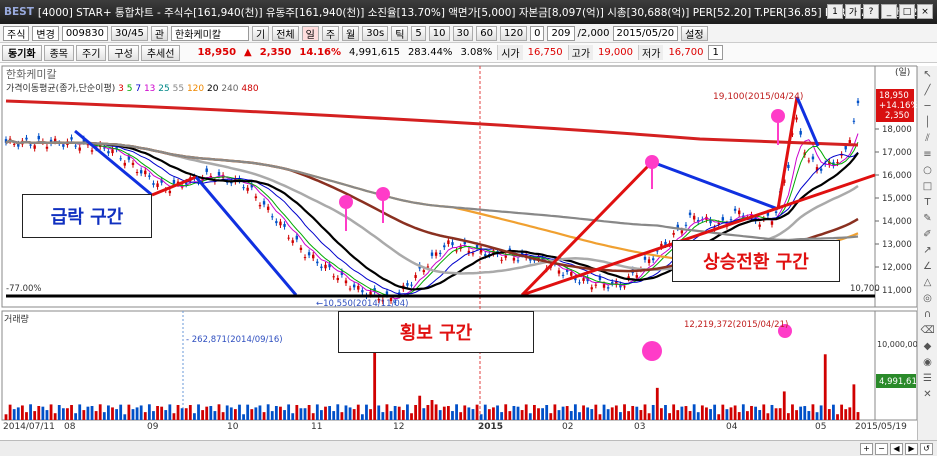 The image size is (937, 456). What do you see at coordinates (285, 33) in the screenshot?
I see `btn-all: 전체` at bounding box center [285, 33].